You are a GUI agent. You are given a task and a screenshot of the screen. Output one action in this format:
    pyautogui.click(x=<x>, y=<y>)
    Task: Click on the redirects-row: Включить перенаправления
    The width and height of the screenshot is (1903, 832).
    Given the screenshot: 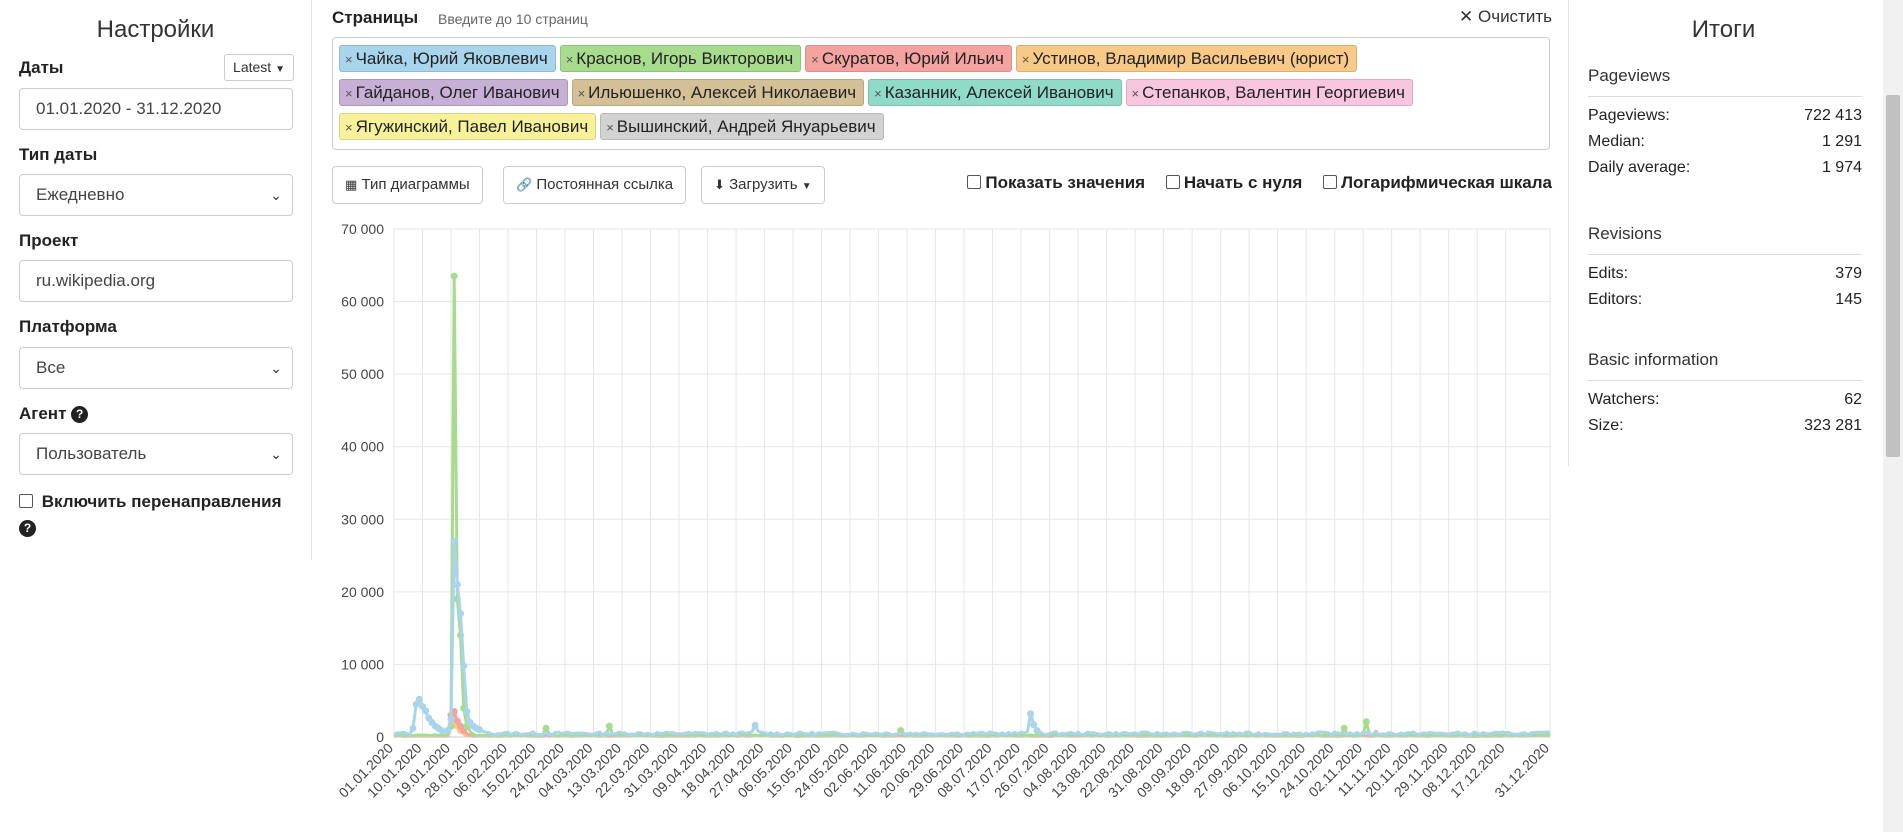 What is the action you would take?
    pyautogui.click(x=150, y=502)
    